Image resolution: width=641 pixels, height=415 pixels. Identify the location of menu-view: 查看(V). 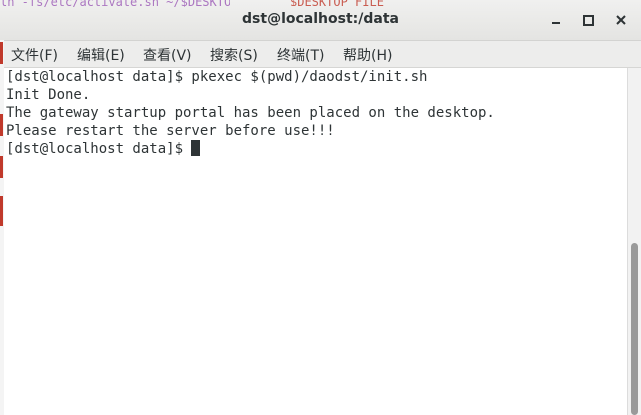
(167, 55).